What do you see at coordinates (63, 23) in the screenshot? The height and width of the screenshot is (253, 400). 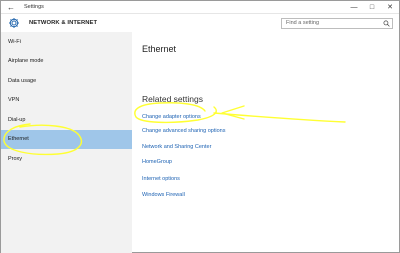 I see `section-heading: NETWORK & INTERNET` at bounding box center [63, 23].